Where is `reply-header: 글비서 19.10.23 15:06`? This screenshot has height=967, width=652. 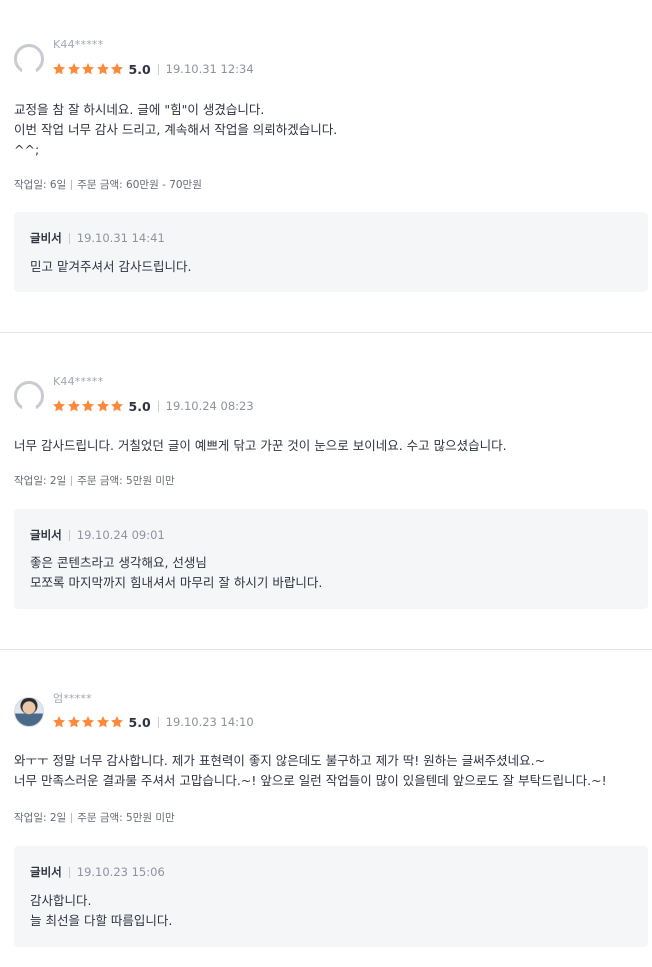
reply-header: 글비서 19.10.23 15:06 is located at coordinates (97, 872).